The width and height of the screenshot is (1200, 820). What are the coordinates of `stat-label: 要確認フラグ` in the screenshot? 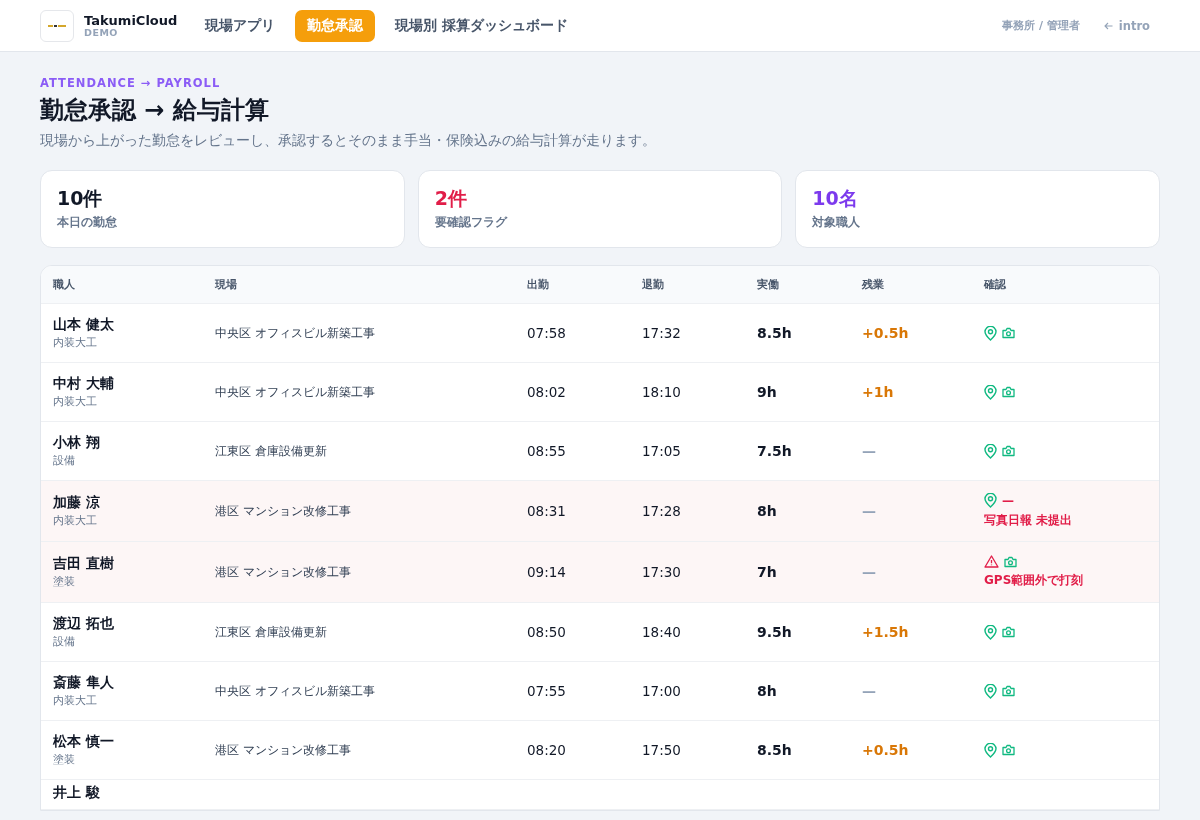 It's located at (471, 222).